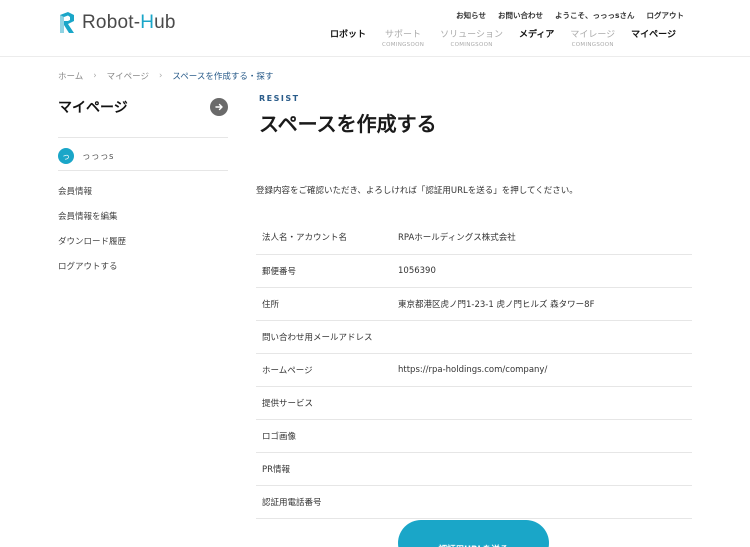 The height and width of the screenshot is (547, 750). Describe the element at coordinates (93, 108) in the screenshot. I see `sidebar-title: マイページ` at that location.